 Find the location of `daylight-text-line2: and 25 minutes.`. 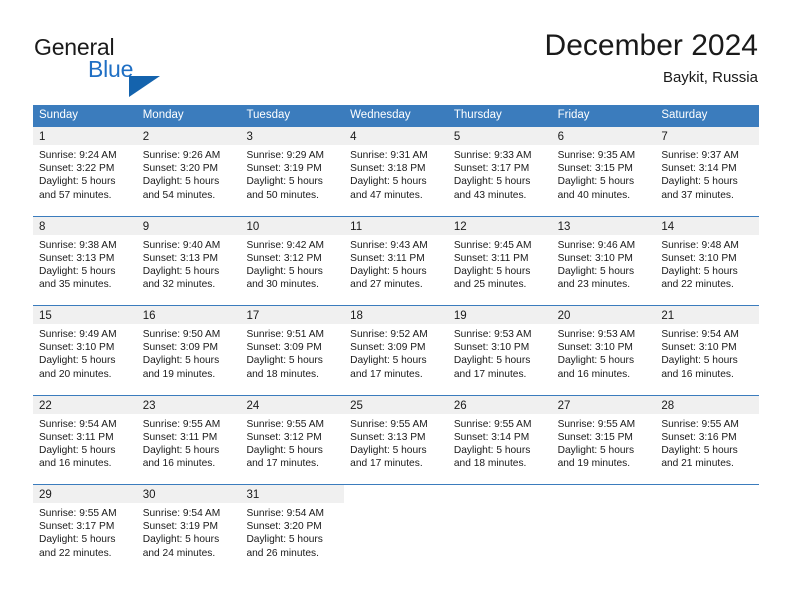

daylight-text-line2: and 25 minutes. is located at coordinates (490, 285).